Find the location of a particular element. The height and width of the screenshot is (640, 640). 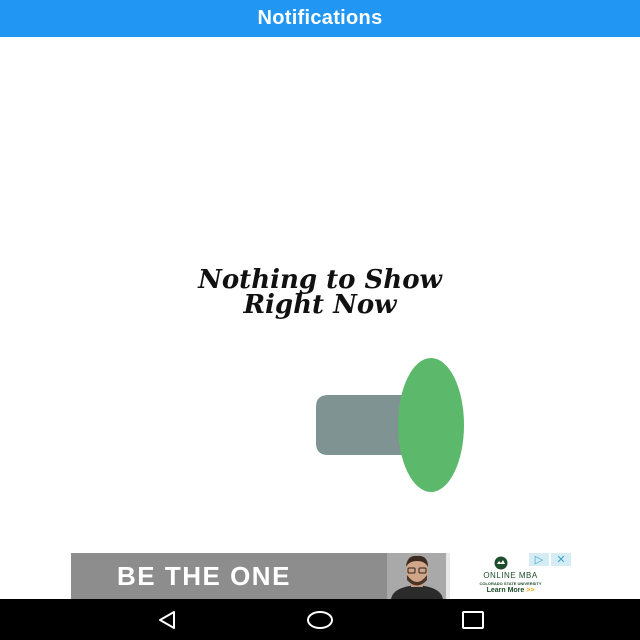

back-icon is located at coordinates (166, 619).